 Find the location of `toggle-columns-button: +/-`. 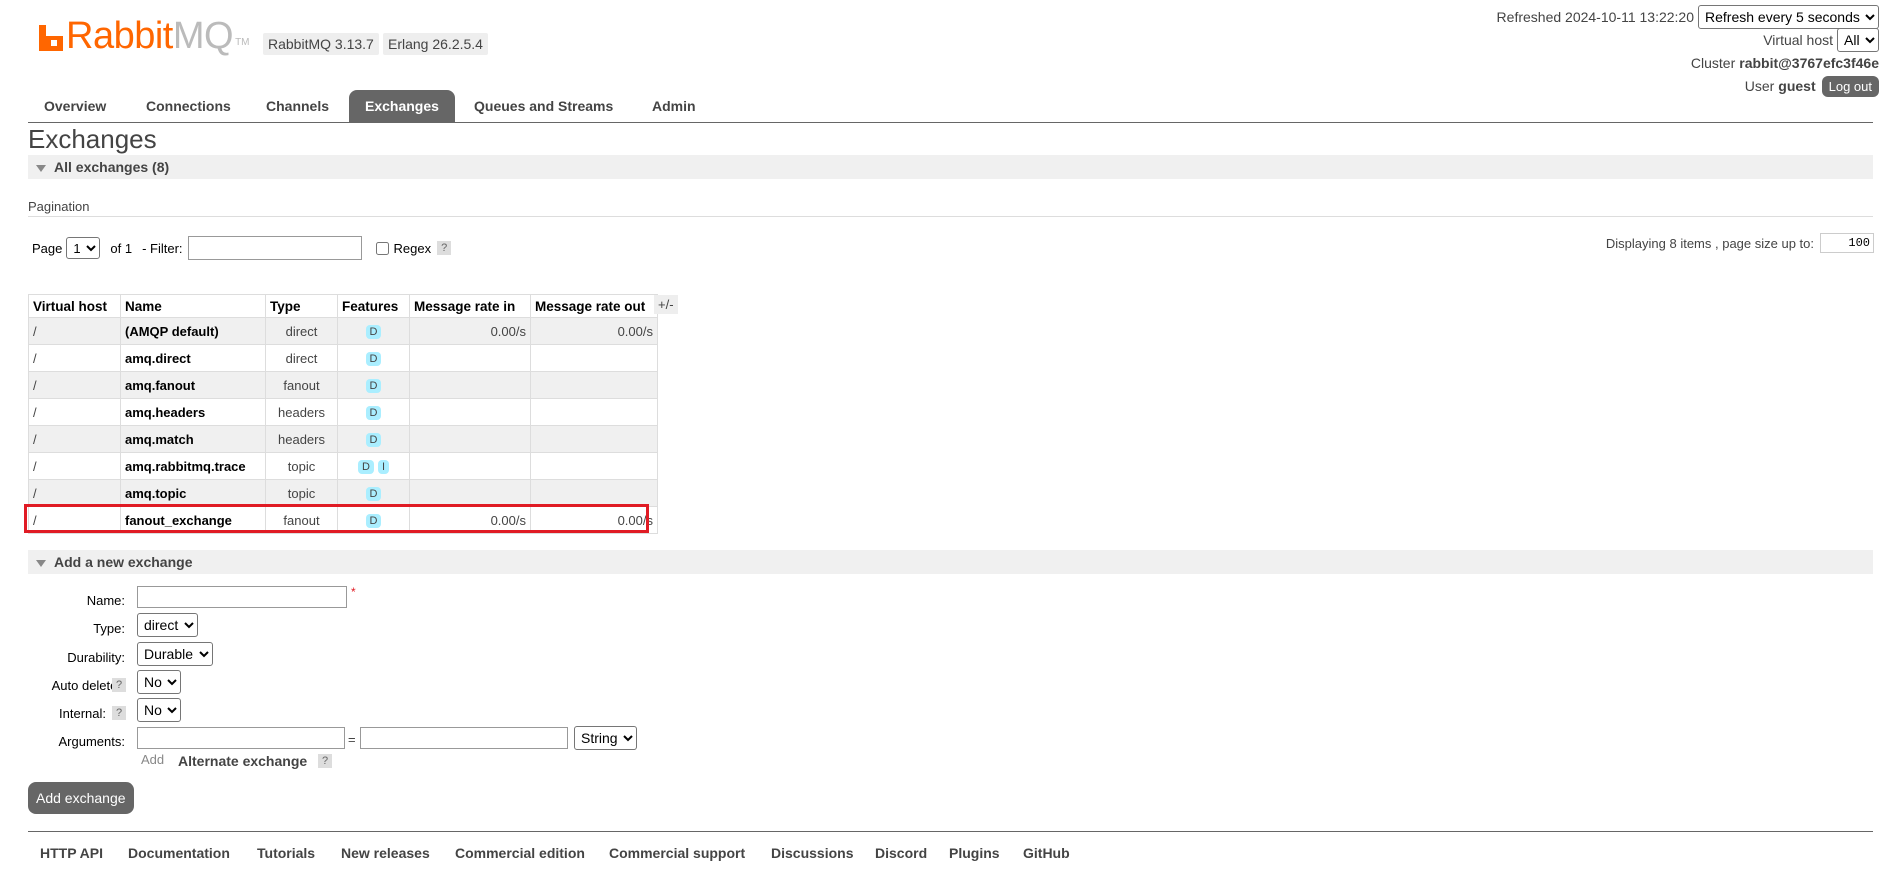

toggle-columns-button: +/- is located at coordinates (666, 304).